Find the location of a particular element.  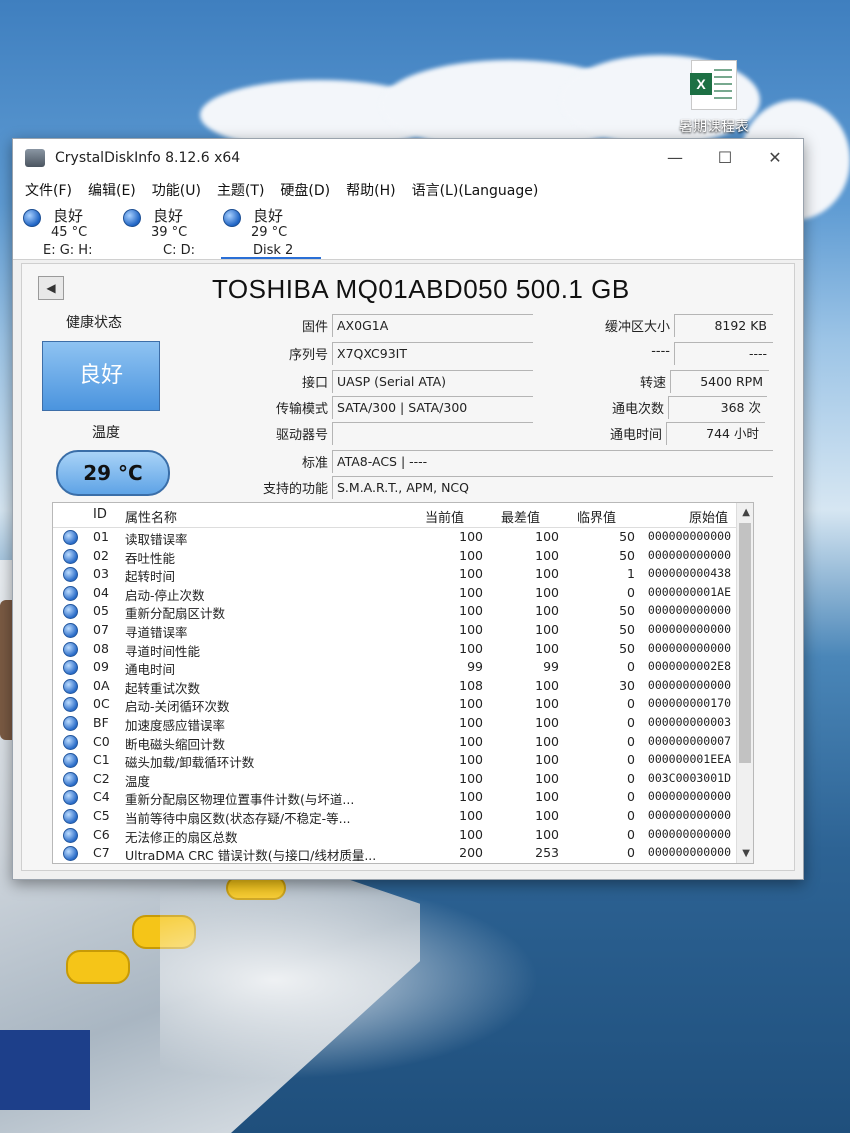

standard-label: 标准 is located at coordinates (314, 463).